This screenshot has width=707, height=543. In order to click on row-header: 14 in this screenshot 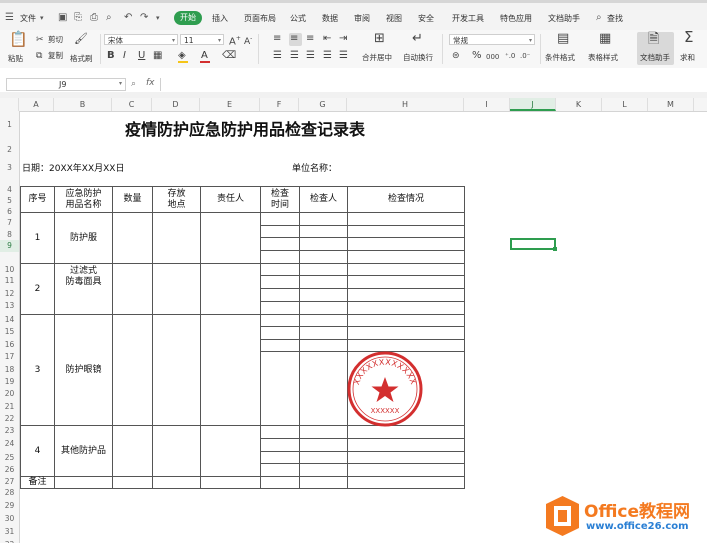, I will do `click(9, 320)`.